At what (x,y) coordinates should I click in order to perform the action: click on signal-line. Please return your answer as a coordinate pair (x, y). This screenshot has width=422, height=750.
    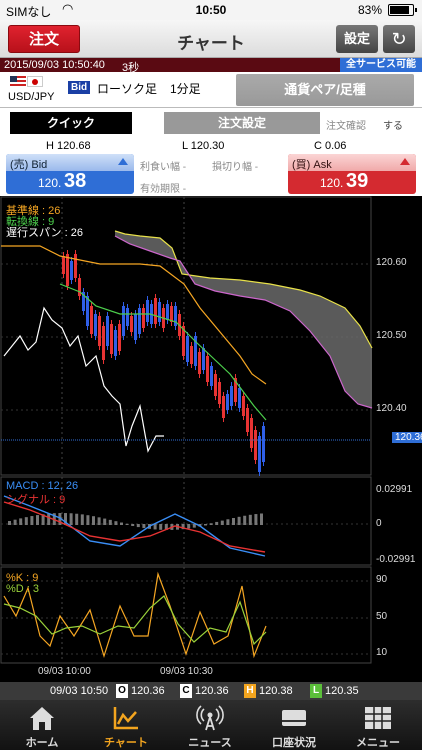
    Looking at the image, I should click on (134, 527).